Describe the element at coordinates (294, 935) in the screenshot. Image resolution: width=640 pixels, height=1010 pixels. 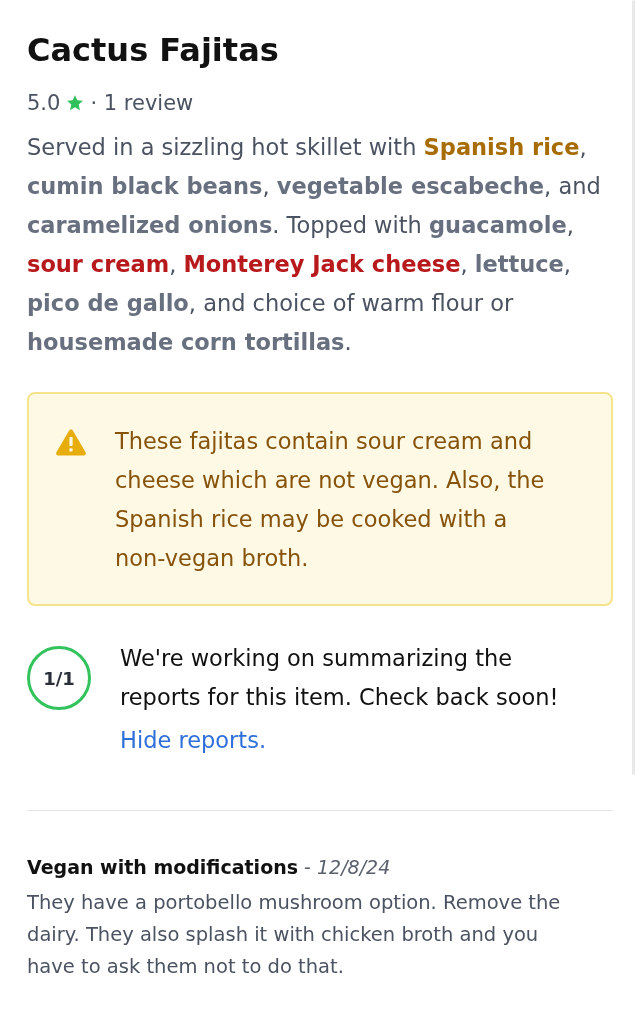
I see `review-text: They have a portobello mushroom option. Remove the dairy. They also splash it with chicken broth and you have to ask them not to do that.` at that location.